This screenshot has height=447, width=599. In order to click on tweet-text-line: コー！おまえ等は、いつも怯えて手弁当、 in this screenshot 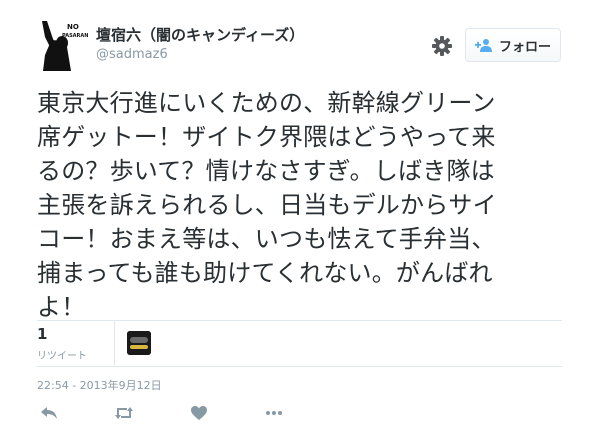, I will do `click(266, 239)`.